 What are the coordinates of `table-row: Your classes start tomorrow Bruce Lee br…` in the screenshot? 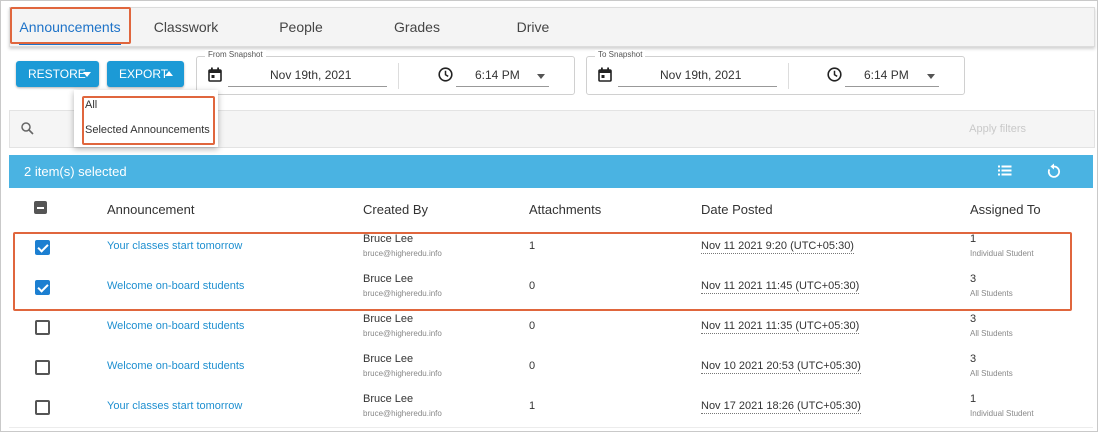 It's located at (551, 407).